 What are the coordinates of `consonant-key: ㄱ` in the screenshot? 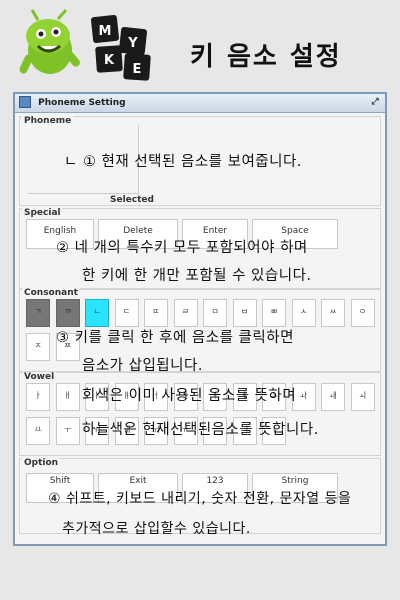 It's located at (38, 313).